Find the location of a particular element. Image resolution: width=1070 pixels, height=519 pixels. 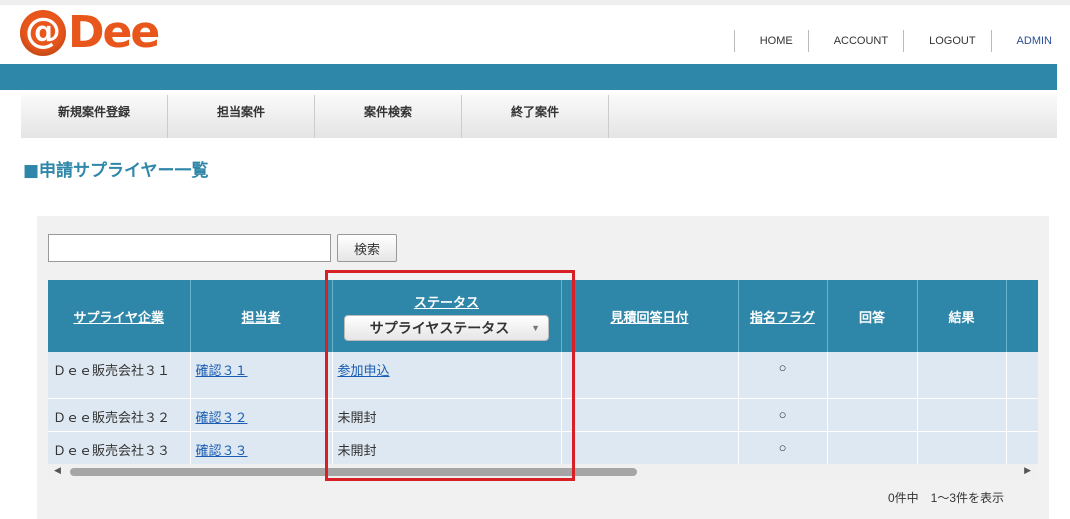

status-sort-link: ステータス is located at coordinates (447, 301).